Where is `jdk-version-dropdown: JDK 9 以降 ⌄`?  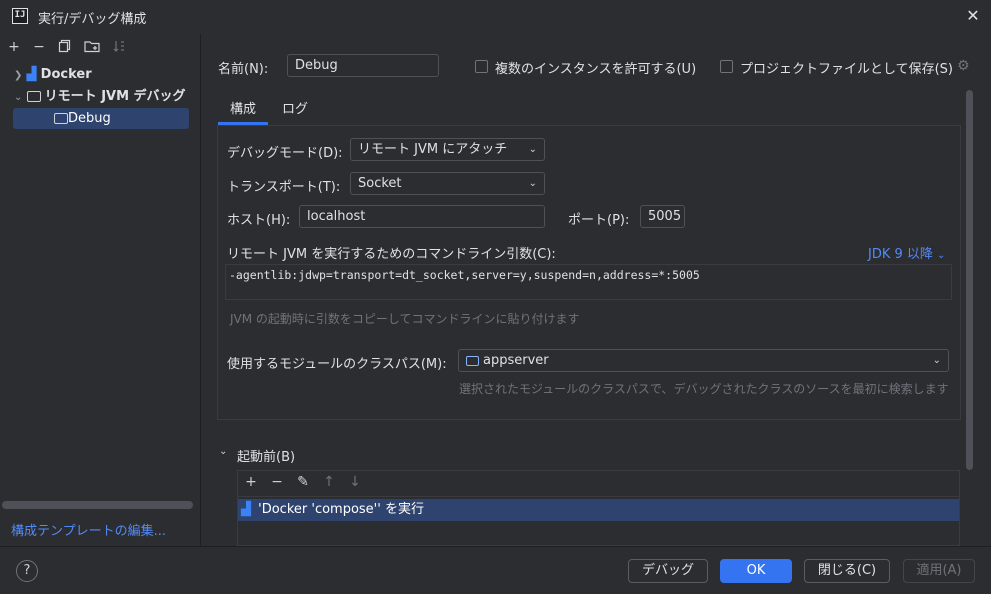
jdk-version-dropdown: JDK 9 以降 ⌄ is located at coordinates (906, 252).